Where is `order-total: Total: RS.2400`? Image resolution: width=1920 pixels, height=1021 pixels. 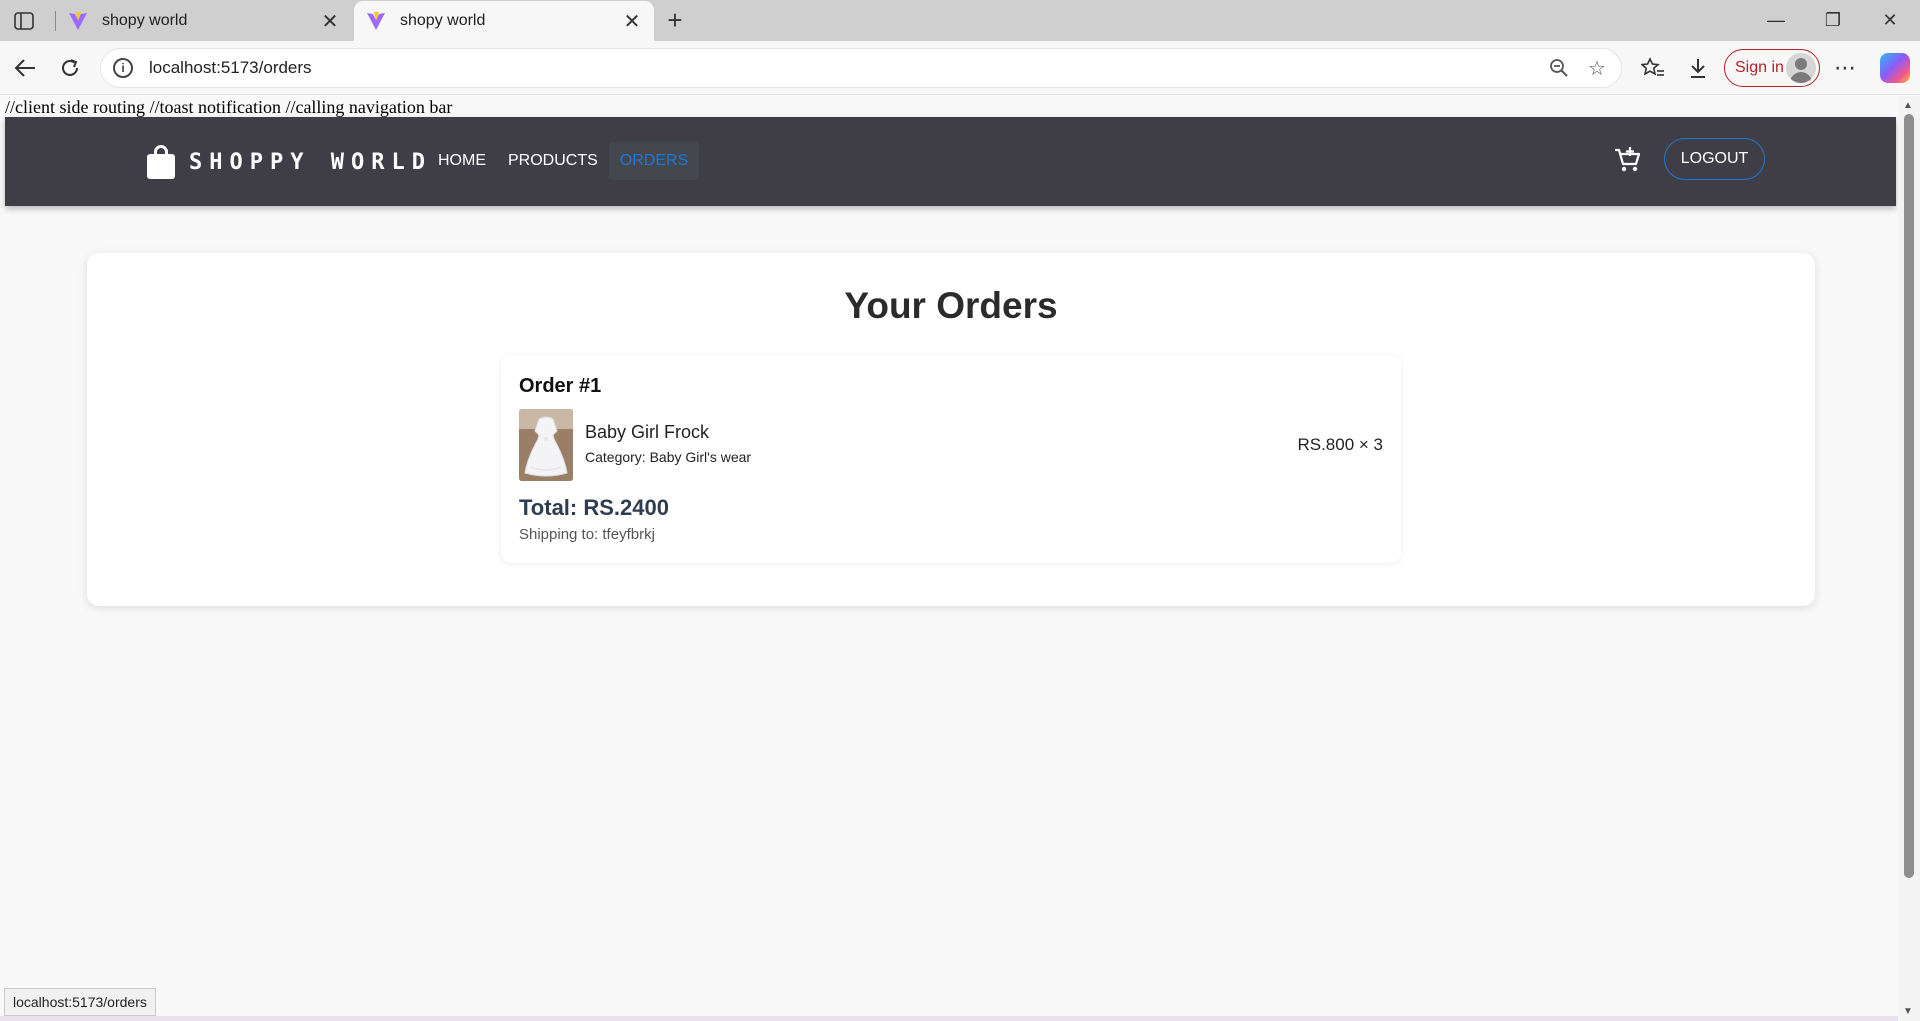
order-total: Total: RS.2400 is located at coordinates (594, 507).